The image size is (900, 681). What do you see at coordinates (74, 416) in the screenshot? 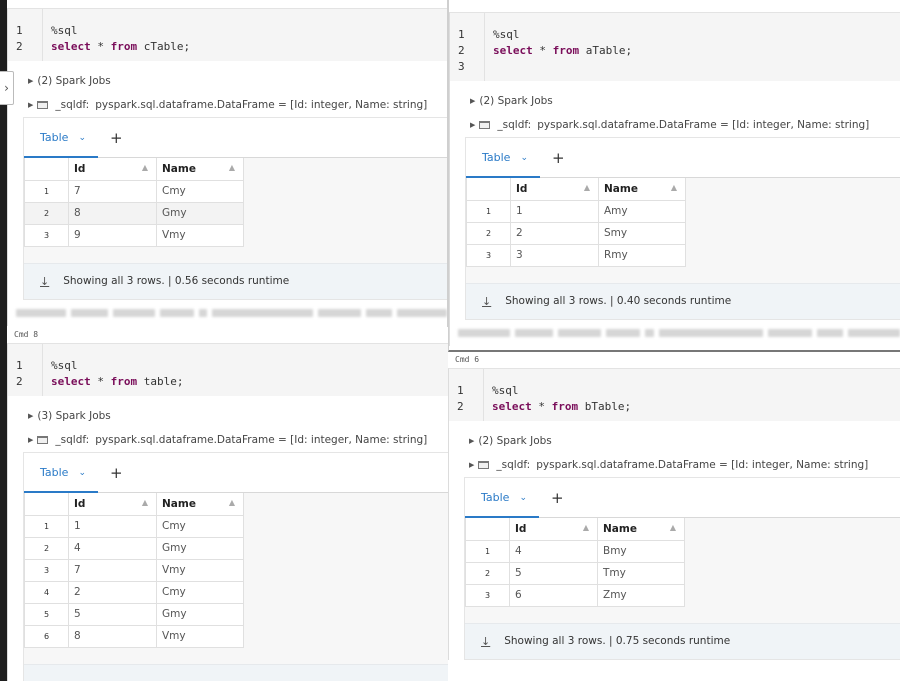
I see `spark-jobs-label: (3) Spark Jobs` at bounding box center [74, 416].